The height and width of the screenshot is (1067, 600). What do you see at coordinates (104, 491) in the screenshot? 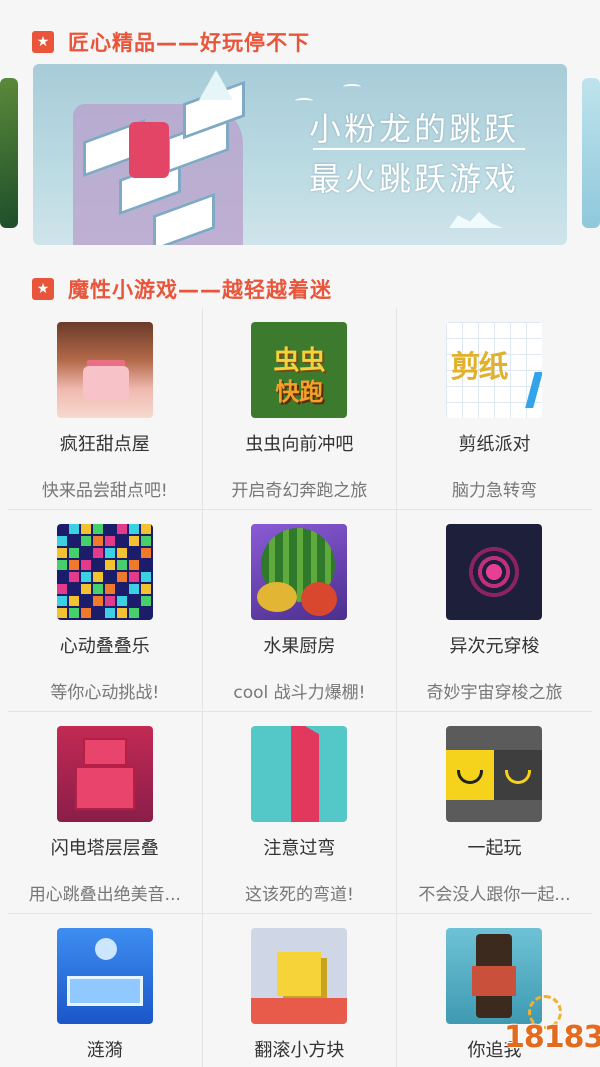
I see `game-desc: 快来品尝甜点吧!` at bounding box center [104, 491].